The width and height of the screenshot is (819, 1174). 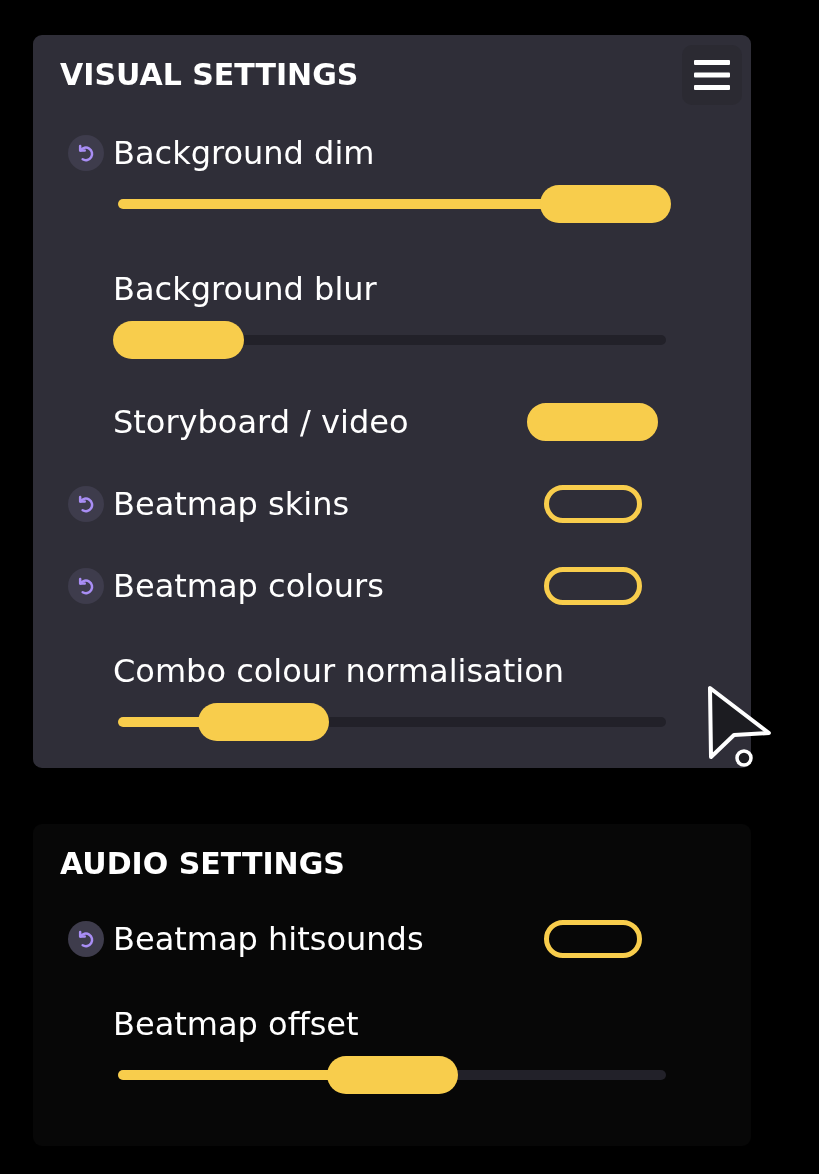 What do you see at coordinates (244, 153) in the screenshot?
I see `setting-label: Background dim` at bounding box center [244, 153].